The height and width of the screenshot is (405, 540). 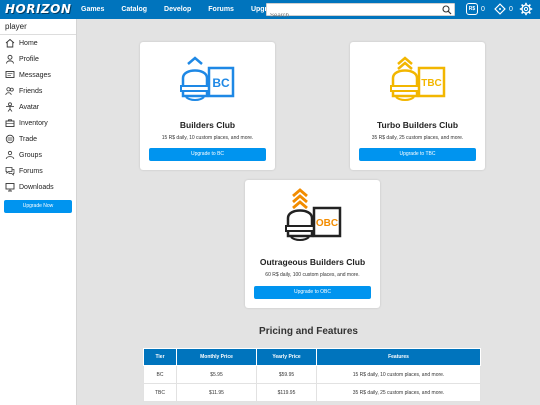 What do you see at coordinates (417, 138) in the screenshot?
I see `turbo-builders-club-desc: 35 R$ daily, 25 custom places, and more.` at bounding box center [417, 138].